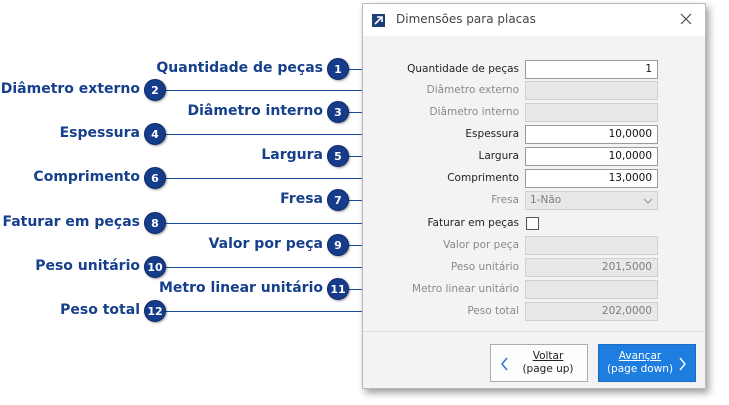 The height and width of the screenshot is (405, 729). Describe the element at coordinates (591, 156) in the screenshot. I see `width-field: 10,0000` at that location.